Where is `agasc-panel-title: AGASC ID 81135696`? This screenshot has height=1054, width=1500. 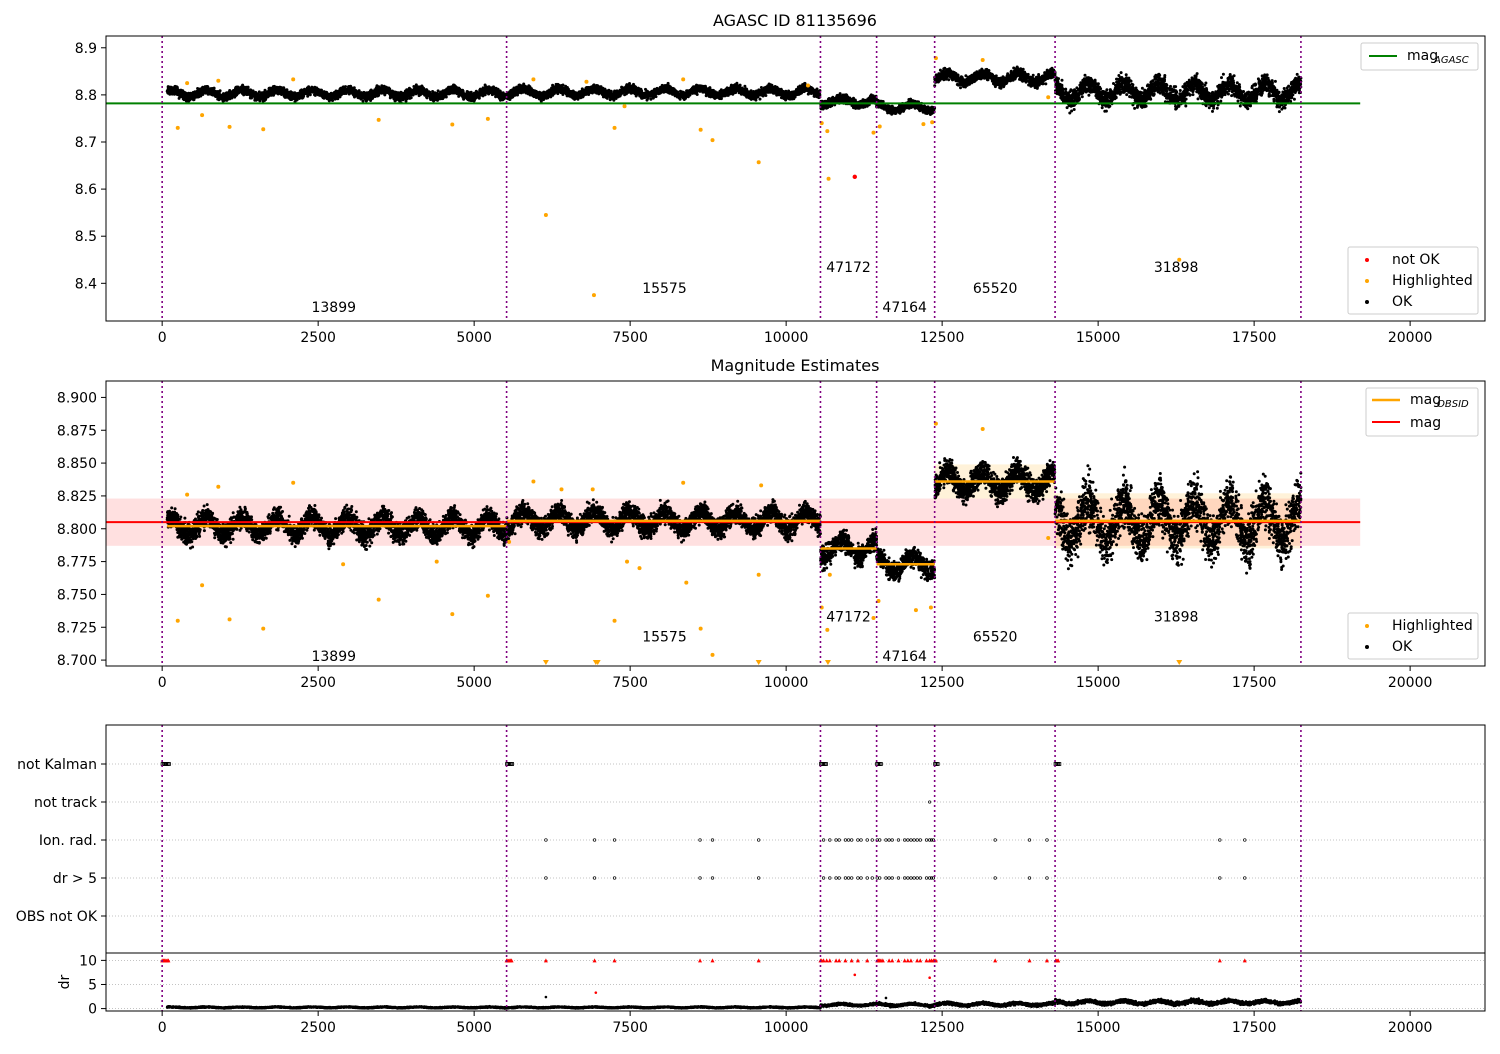 agasc-panel-title: AGASC ID 81135696 is located at coordinates (795, 20).